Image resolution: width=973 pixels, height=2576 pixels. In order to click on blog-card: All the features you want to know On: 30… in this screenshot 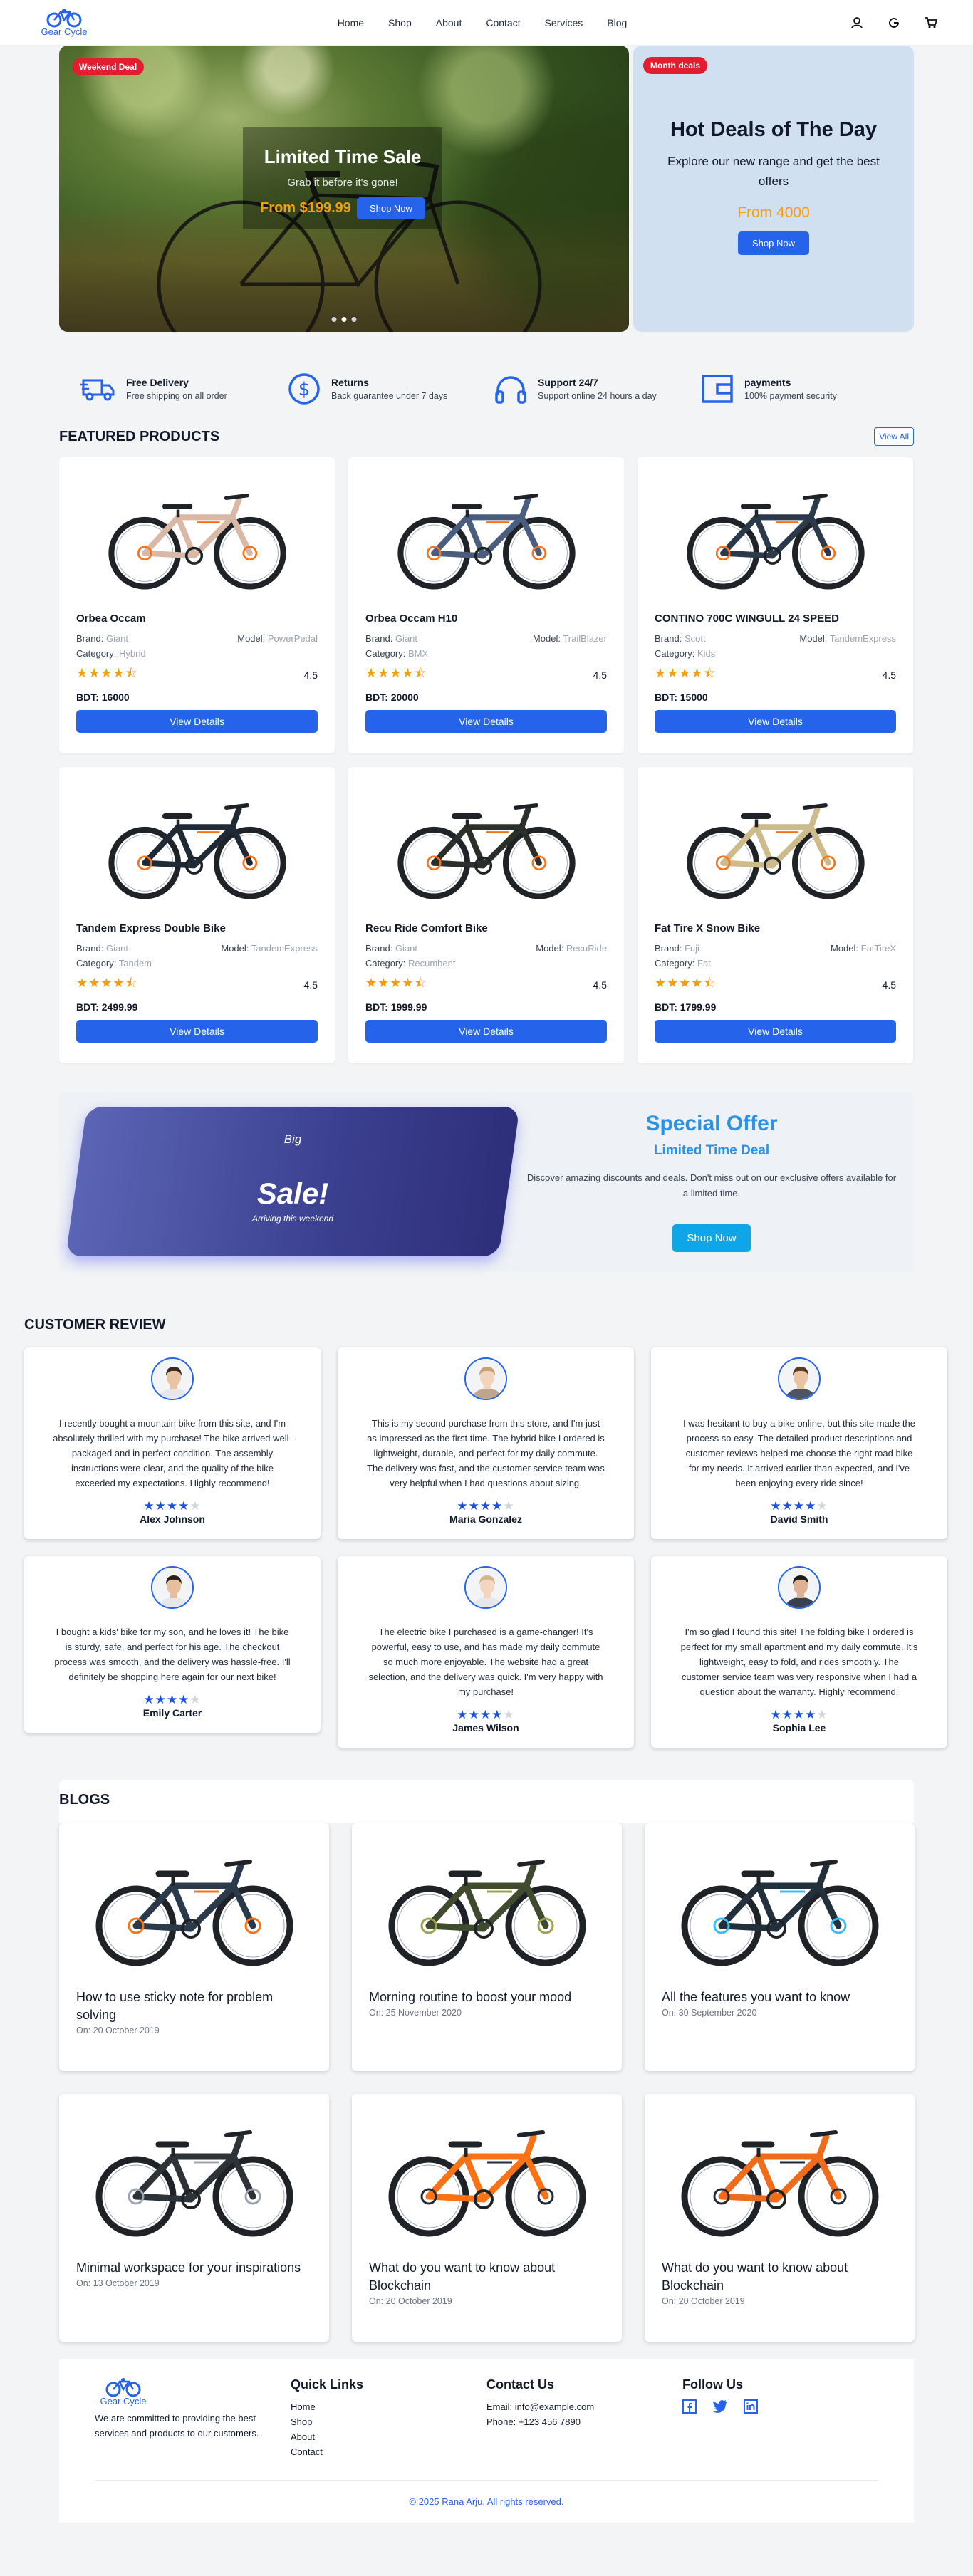, I will do `click(780, 1947)`.